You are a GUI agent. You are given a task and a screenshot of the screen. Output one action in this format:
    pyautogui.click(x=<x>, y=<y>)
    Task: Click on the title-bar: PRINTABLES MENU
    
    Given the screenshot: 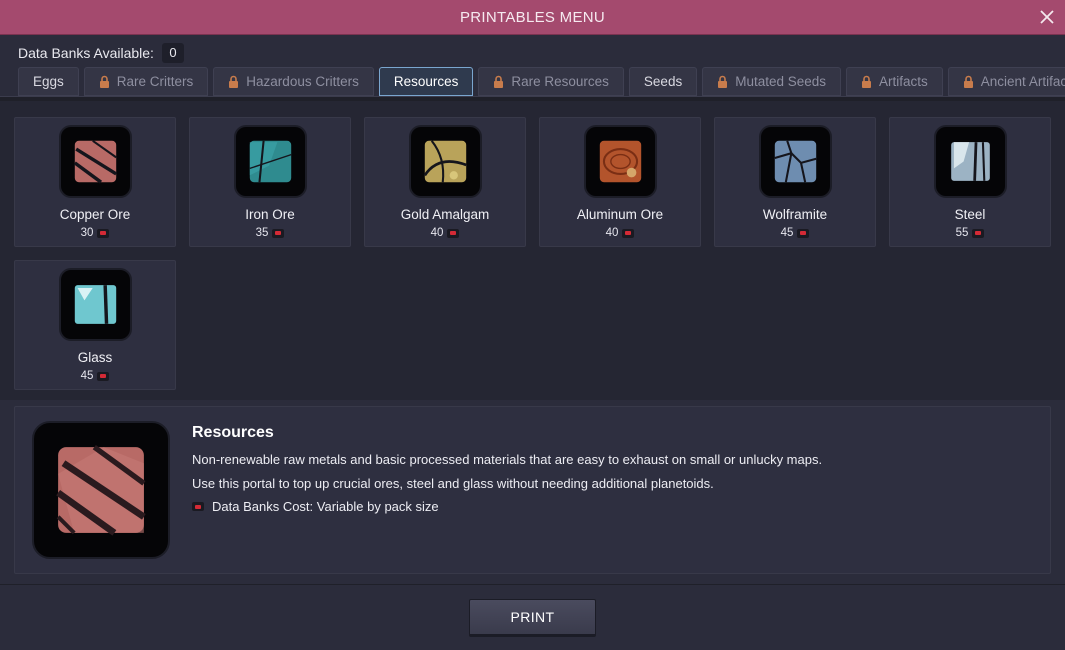 What is the action you would take?
    pyautogui.click(x=532, y=17)
    